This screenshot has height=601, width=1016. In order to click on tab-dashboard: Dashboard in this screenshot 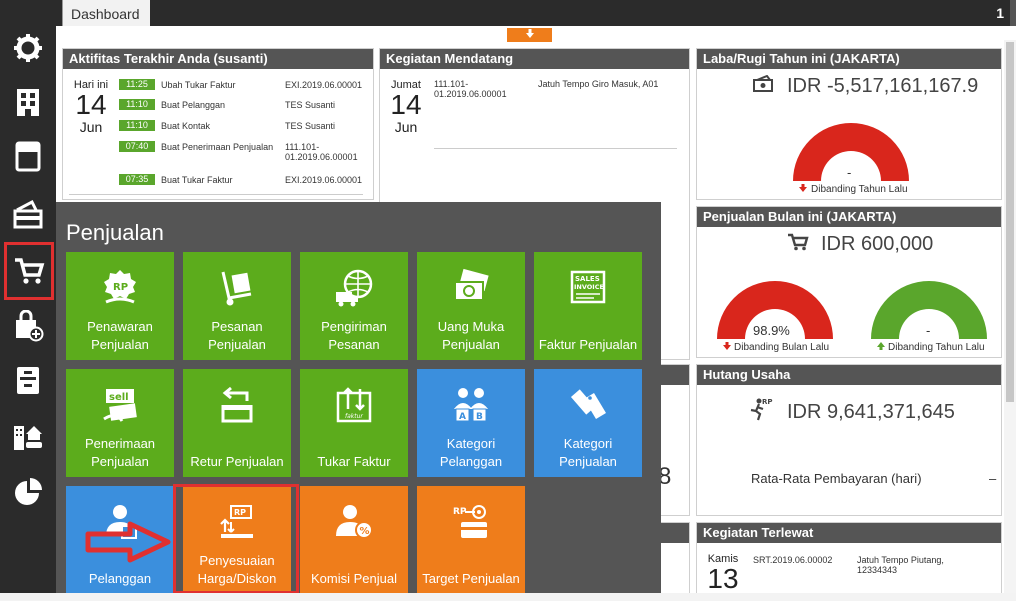, I will do `click(106, 13)`.